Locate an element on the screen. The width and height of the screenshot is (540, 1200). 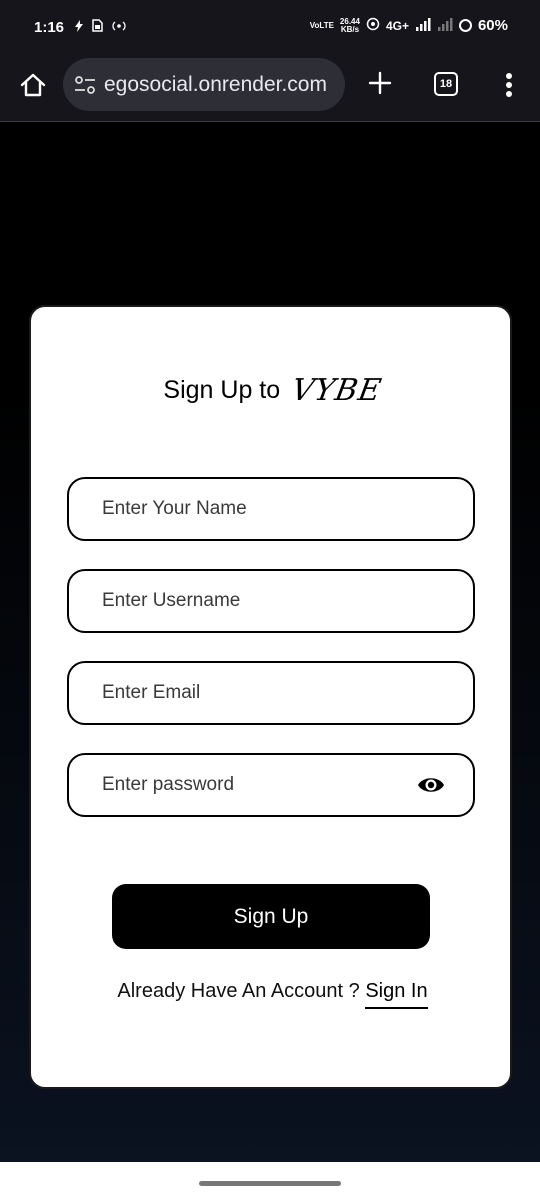
status-bar: 1:16 VoLTE 26.44 KB/s 4G+ 60% is located at coordinates (270, 28).